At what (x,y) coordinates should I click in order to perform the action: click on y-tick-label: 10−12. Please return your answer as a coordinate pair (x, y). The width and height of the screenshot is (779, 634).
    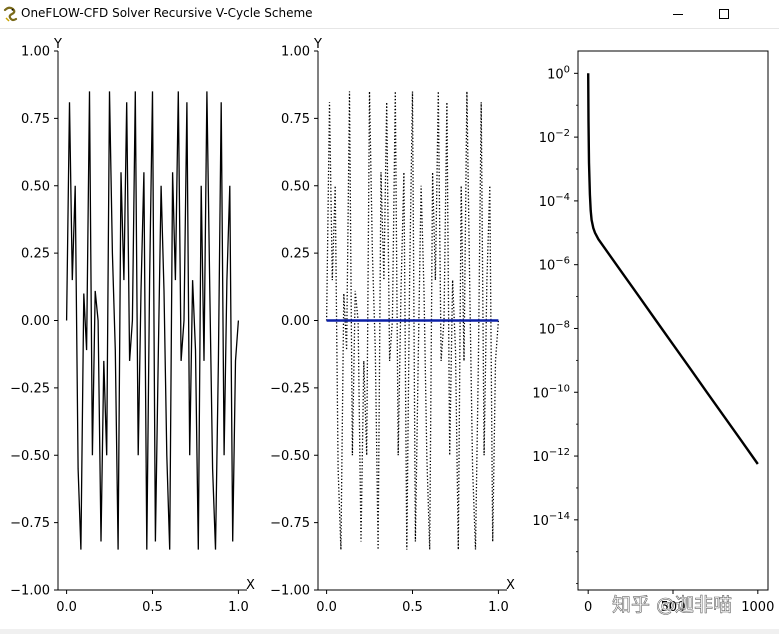
    Looking at the image, I should click on (551, 456).